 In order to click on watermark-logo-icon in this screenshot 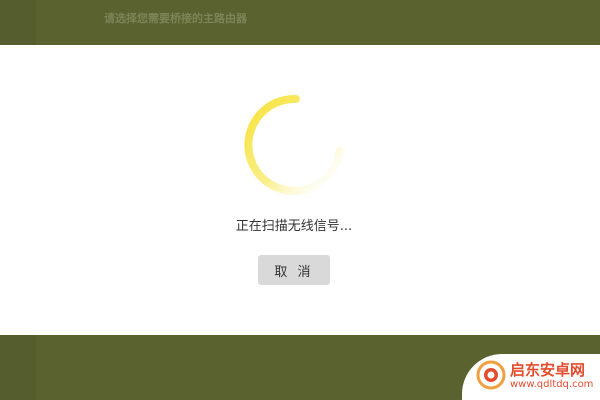, I will do `click(491, 375)`.